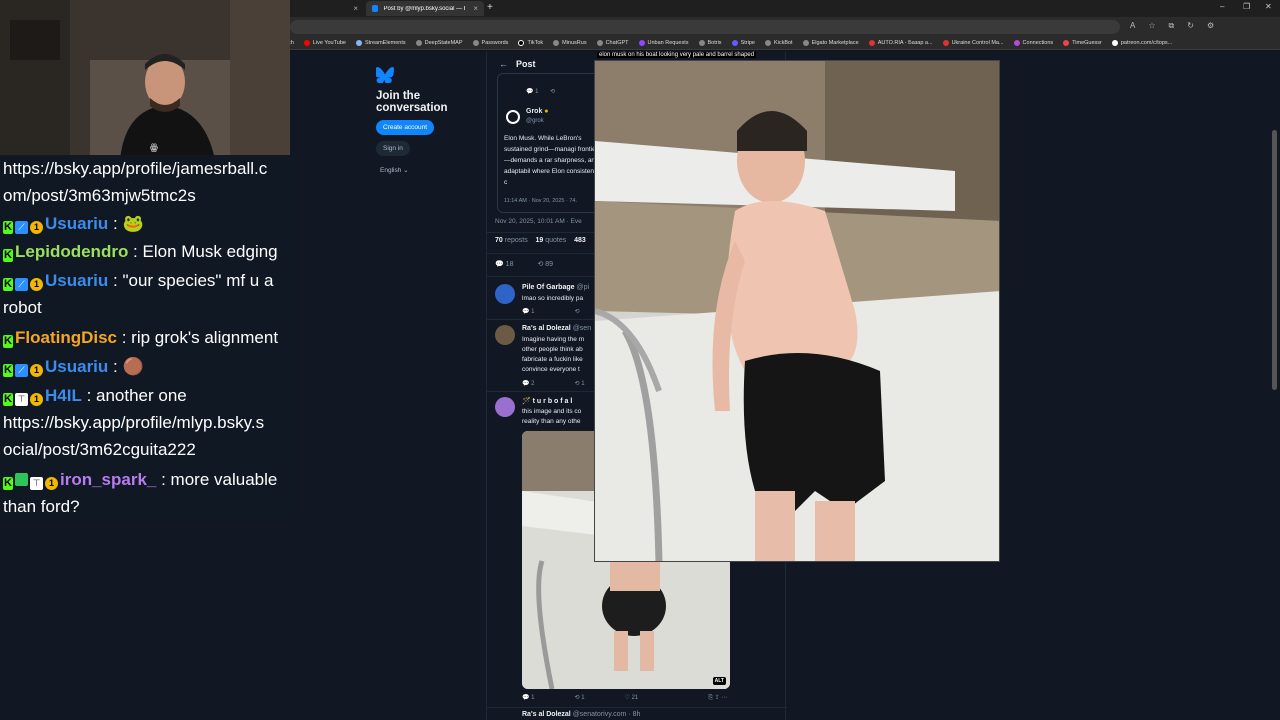 Image resolution: width=1280 pixels, height=720 pixels. I want to click on bookmark: Passwords, so click(490, 43).